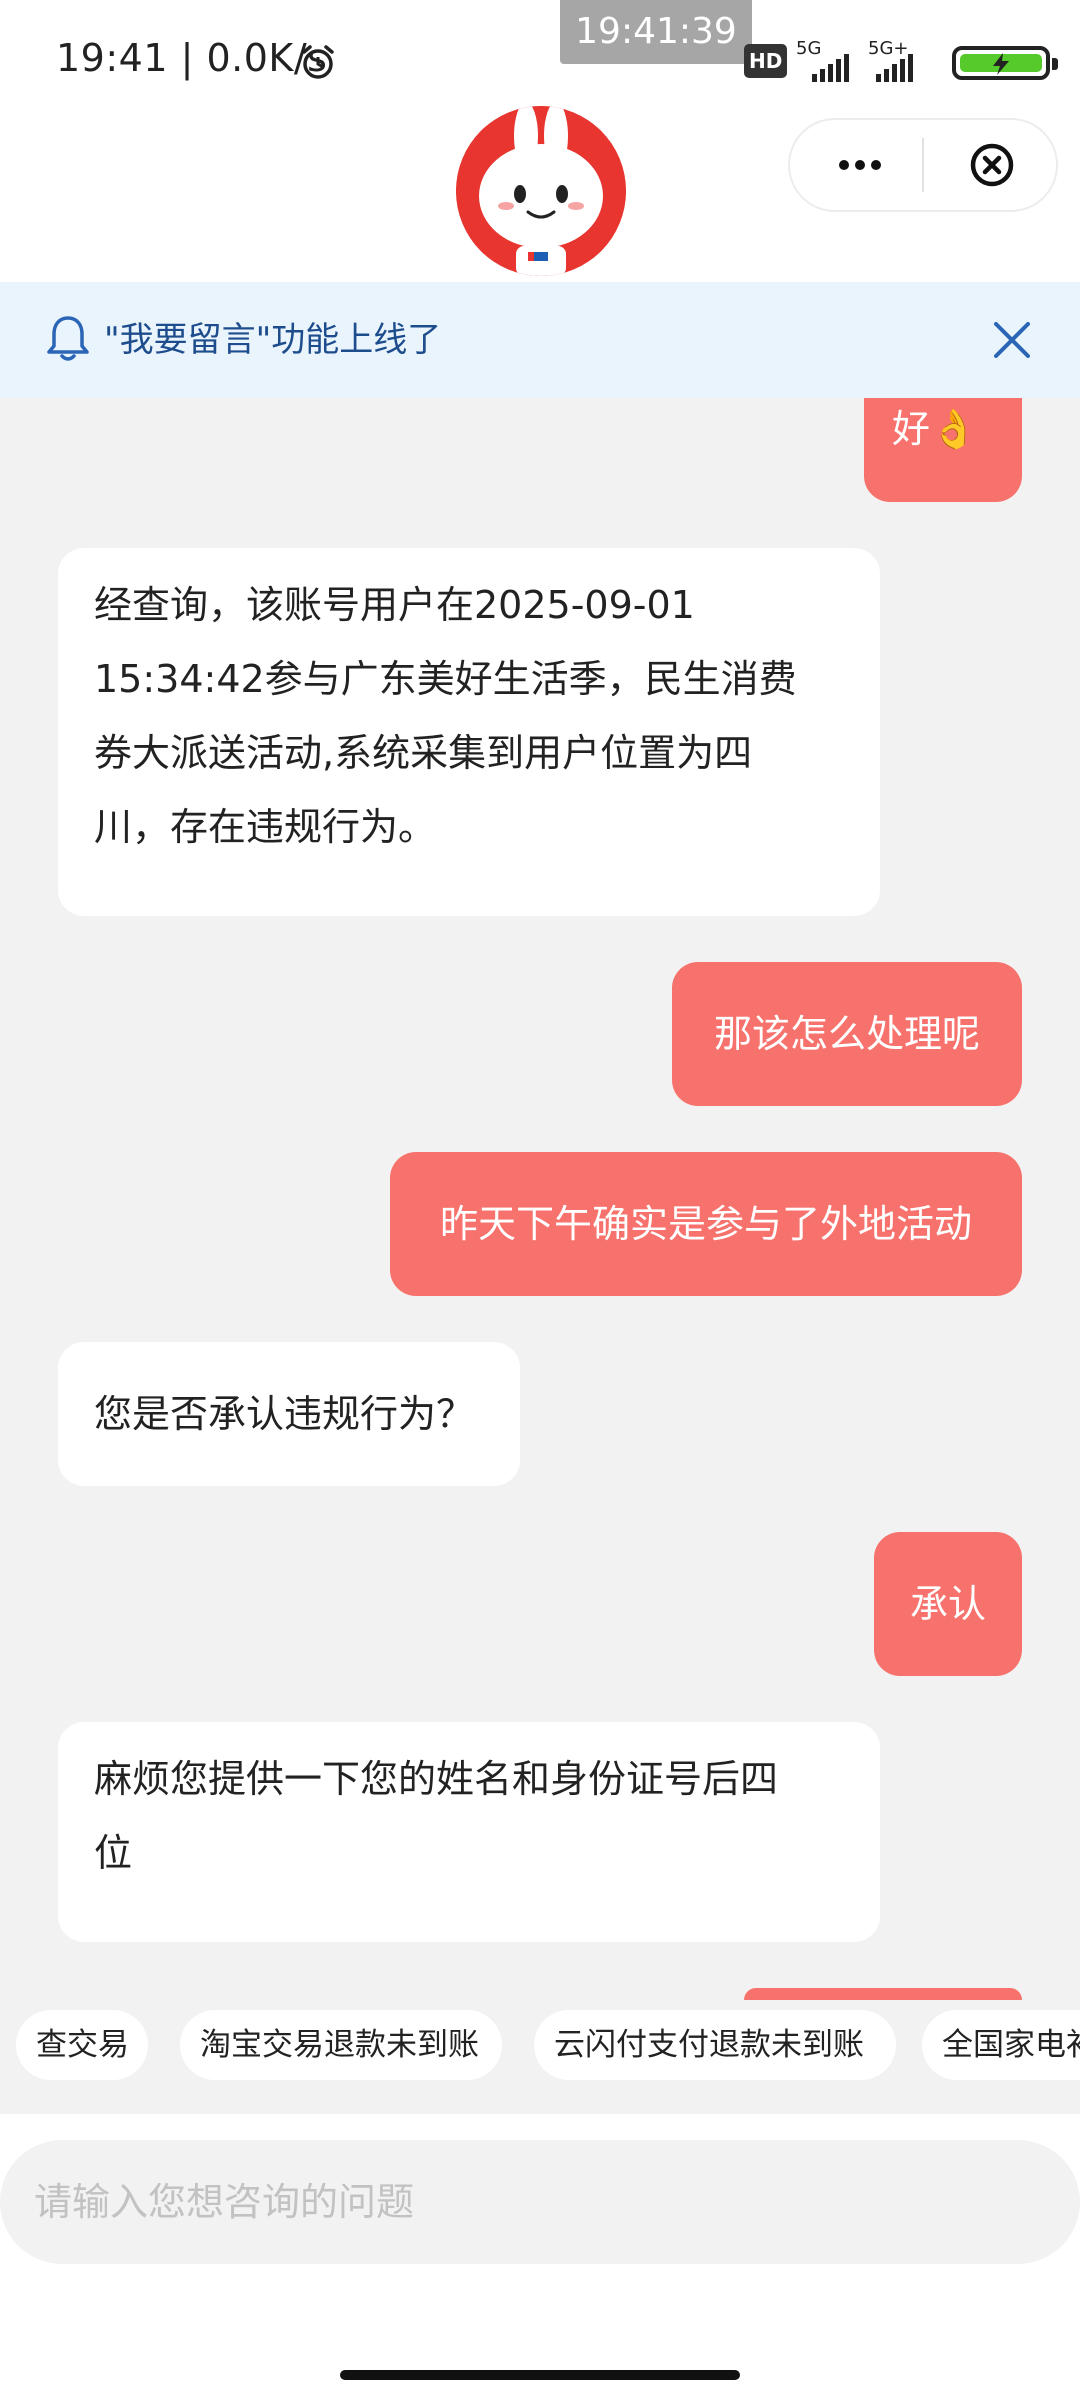  Describe the element at coordinates (1012, 340) in the screenshot. I see `notice-close-icon` at that location.